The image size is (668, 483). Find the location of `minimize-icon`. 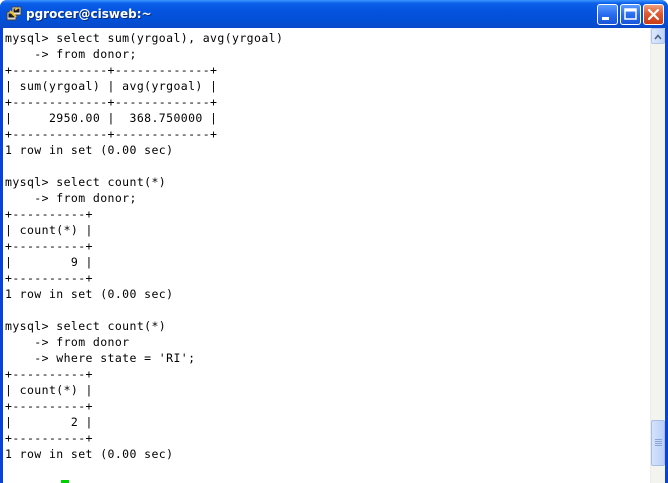

minimize-icon is located at coordinates (605, 18).